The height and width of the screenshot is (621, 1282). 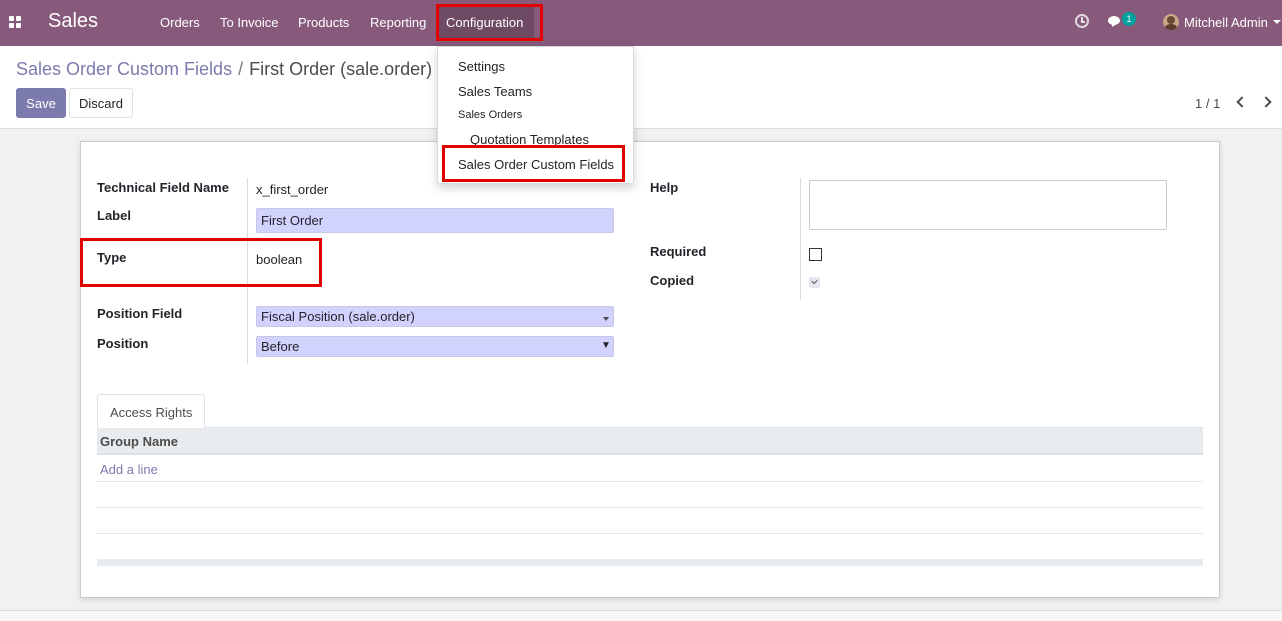 What do you see at coordinates (279, 259) in the screenshot?
I see `type-value: boolean` at bounding box center [279, 259].